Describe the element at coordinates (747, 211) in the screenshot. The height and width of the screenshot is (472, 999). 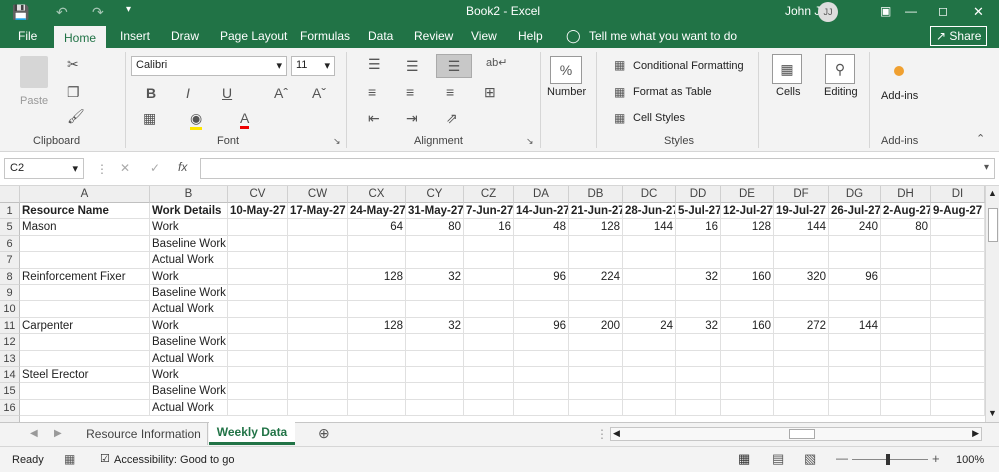
I see `header-cell: 12-Jul-27` at that location.